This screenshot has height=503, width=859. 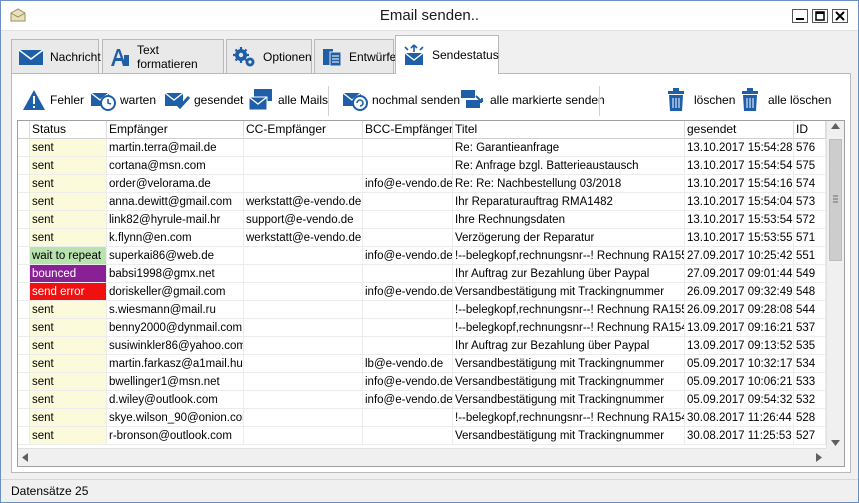 What do you see at coordinates (177, 101) in the screenshot?
I see `envelope-check-icon` at bounding box center [177, 101].